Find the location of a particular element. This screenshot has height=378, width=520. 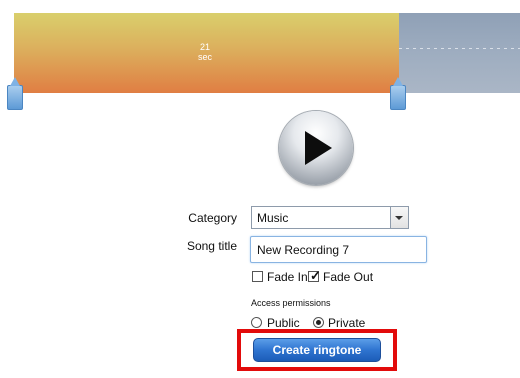

trim-end-handle is located at coordinates (398, 93).